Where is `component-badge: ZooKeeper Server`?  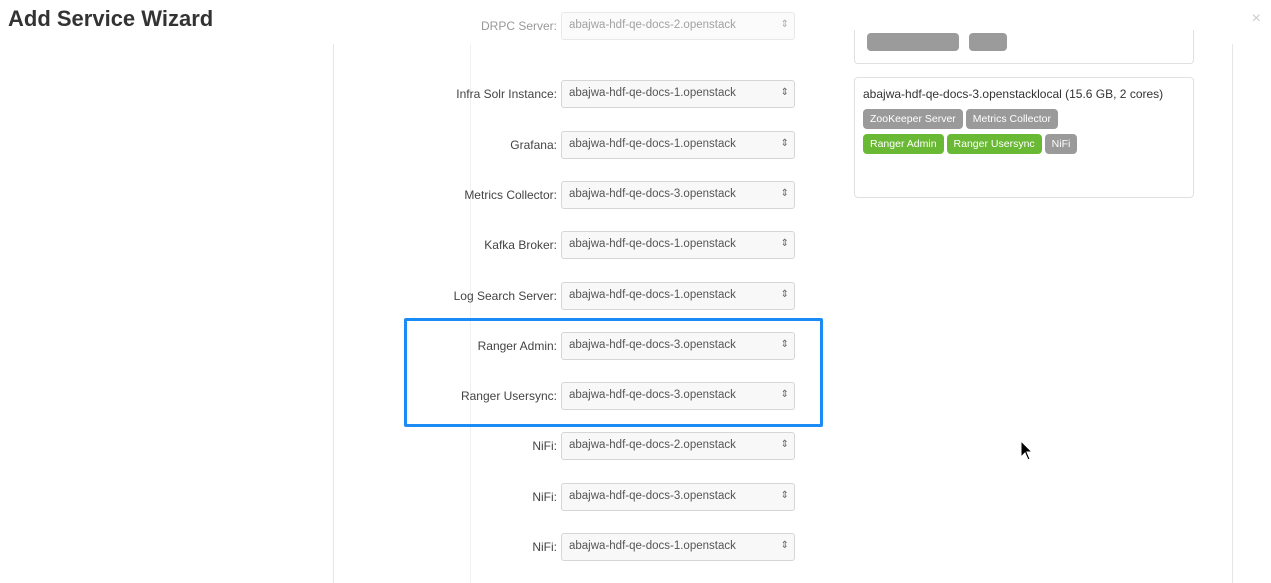
component-badge: ZooKeeper Server is located at coordinates (913, 119).